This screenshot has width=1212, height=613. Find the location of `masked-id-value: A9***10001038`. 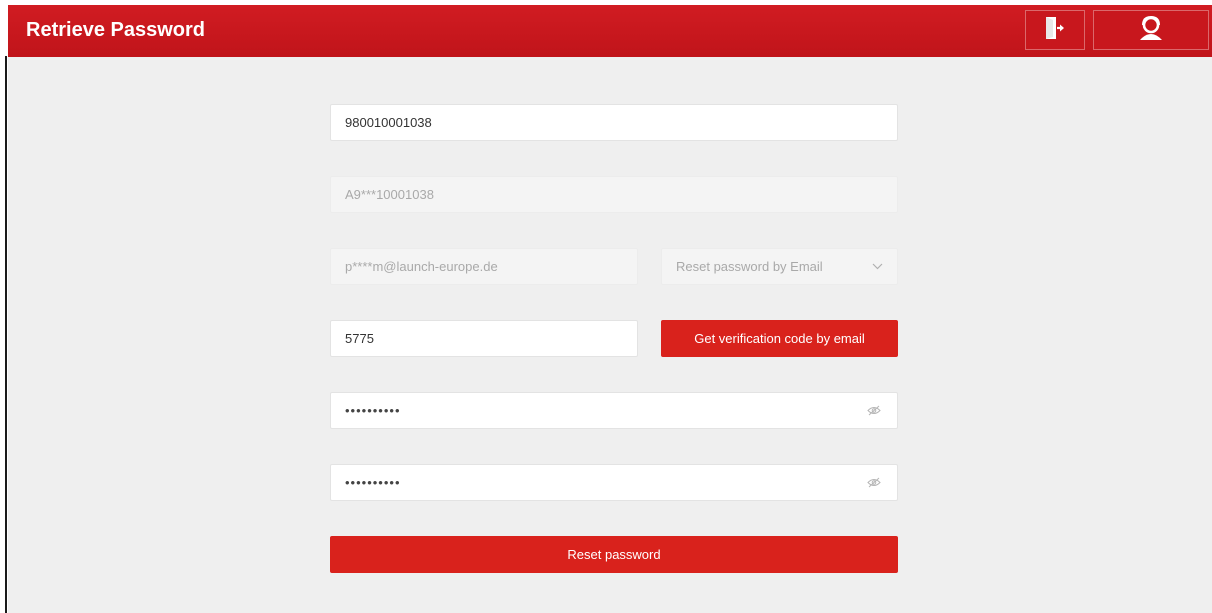

masked-id-value: A9***10001038 is located at coordinates (389, 194).